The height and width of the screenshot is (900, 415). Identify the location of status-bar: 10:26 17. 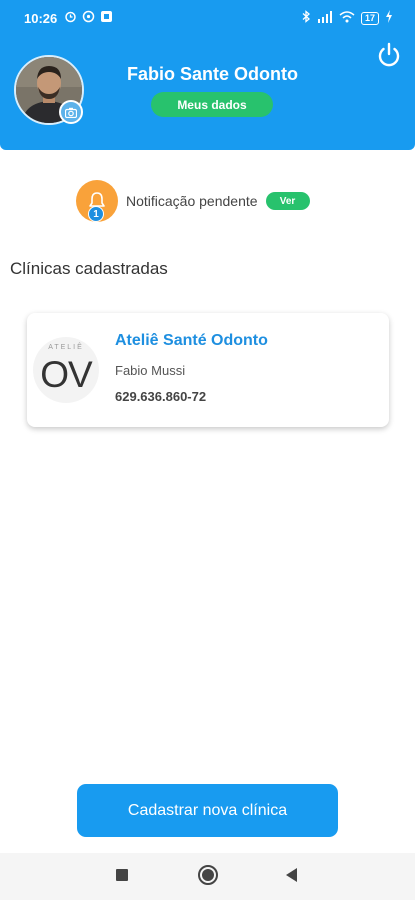
(207, 18).